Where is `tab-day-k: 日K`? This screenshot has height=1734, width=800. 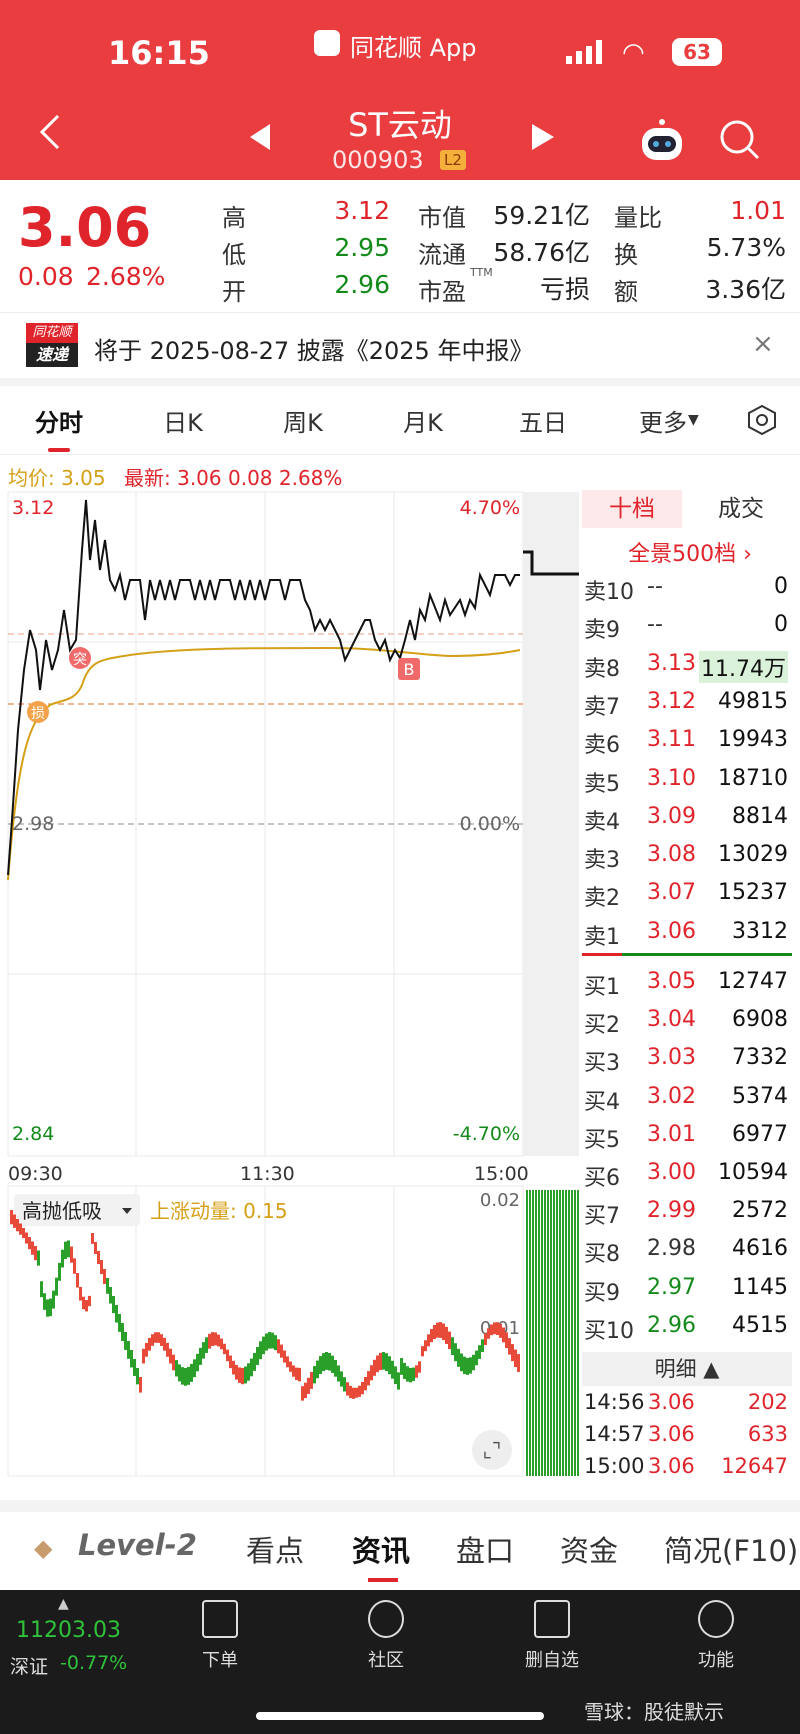
tab-day-k: 日K is located at coordinates (183, 420).